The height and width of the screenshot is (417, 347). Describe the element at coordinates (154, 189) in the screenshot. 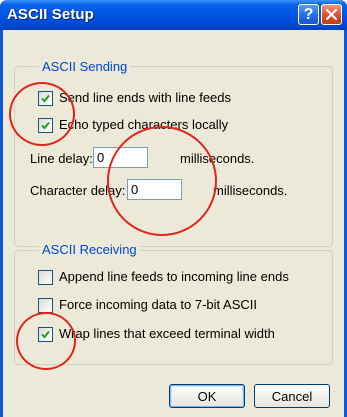

I see `character-delay-input` at that location.